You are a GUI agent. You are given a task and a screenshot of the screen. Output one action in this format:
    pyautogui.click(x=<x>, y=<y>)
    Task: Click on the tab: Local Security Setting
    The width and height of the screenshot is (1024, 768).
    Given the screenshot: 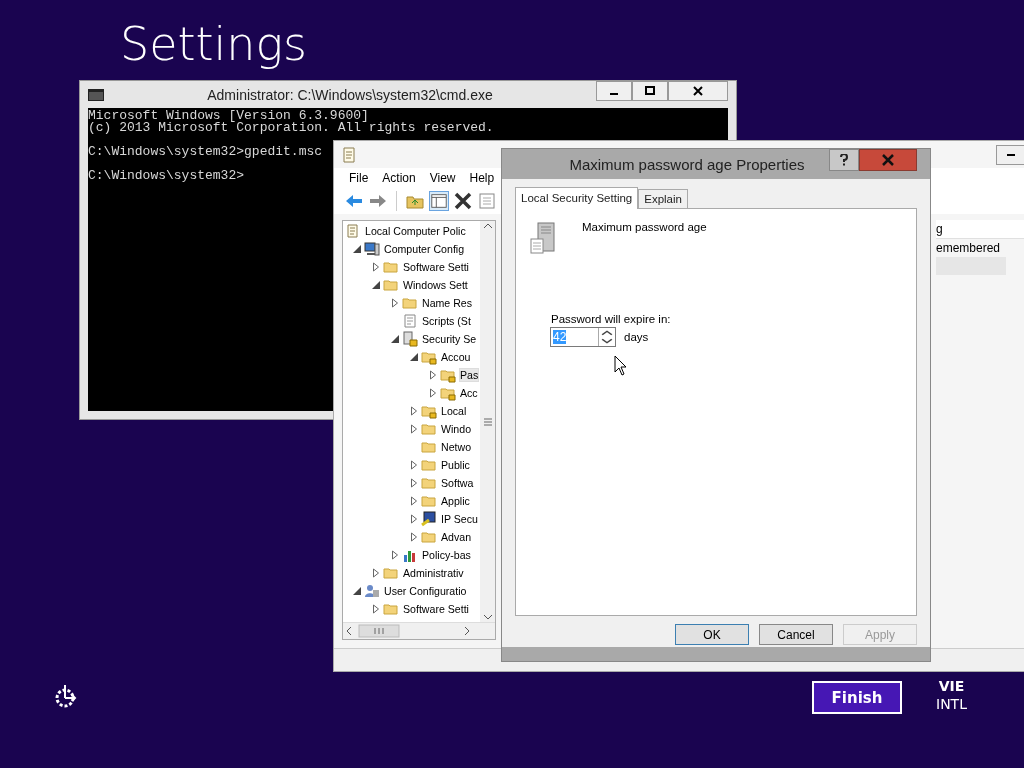 What is the action you would take?
    pyautogui.click(x=577, y=198)
    